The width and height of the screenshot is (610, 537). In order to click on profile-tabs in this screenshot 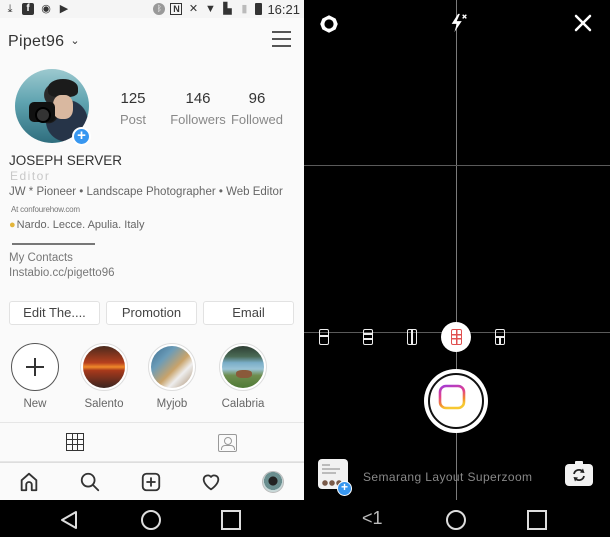, I will do `click(152, 442)`.